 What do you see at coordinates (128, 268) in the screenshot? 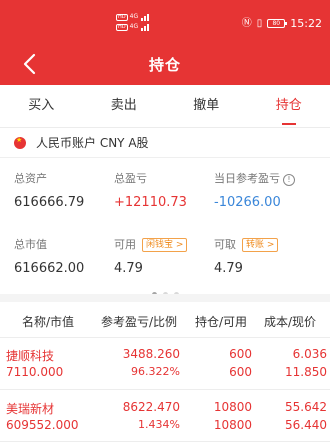
I see `available-value: 4.79` at bounding box center [128, 268].